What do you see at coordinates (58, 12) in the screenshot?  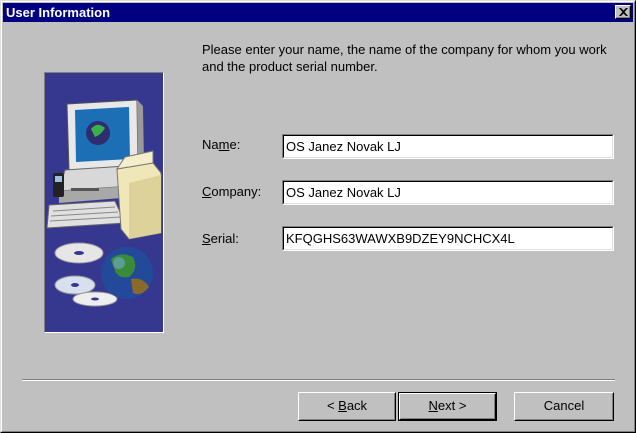 I see `window-title: User Information` at bounding box center [58, 12].